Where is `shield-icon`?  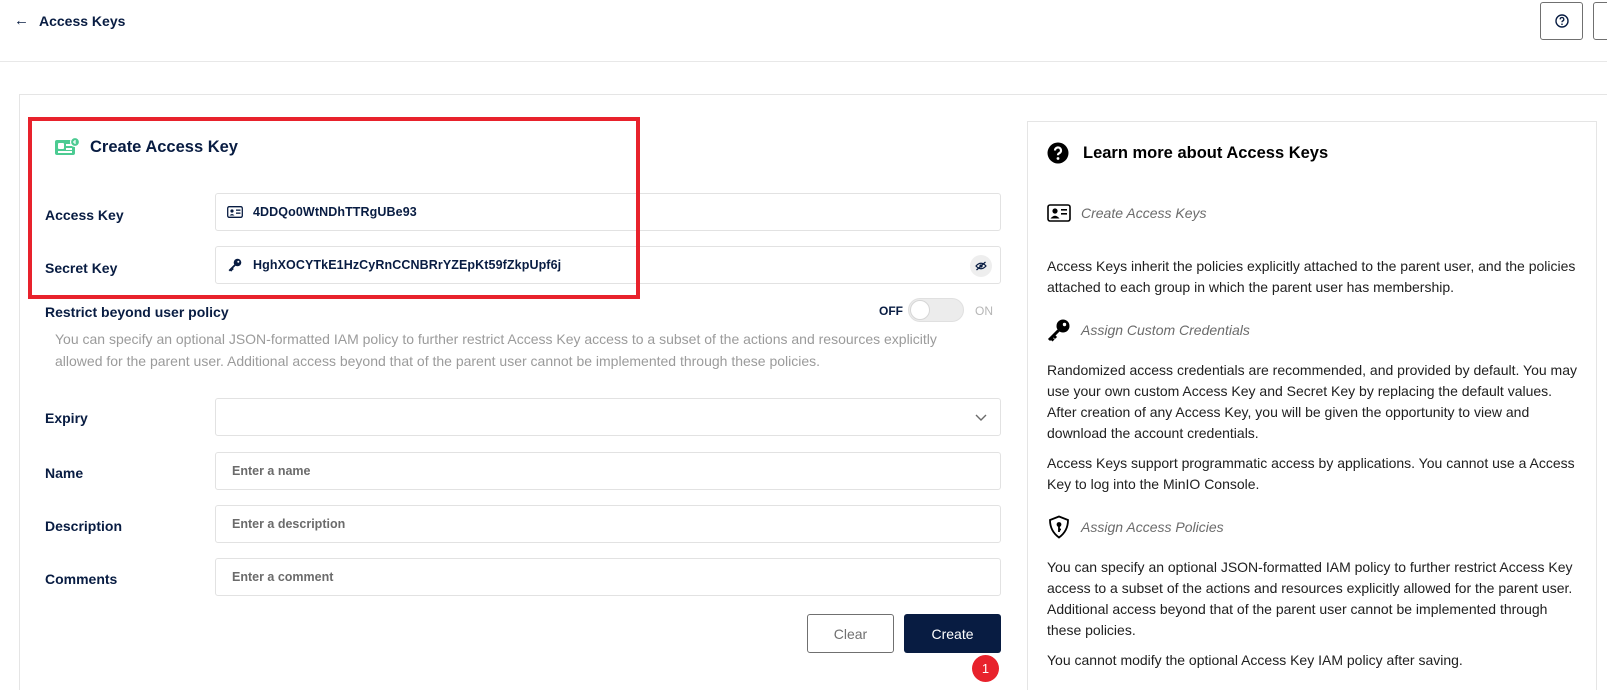 shield-icon is located at coordinates (1059, 527).